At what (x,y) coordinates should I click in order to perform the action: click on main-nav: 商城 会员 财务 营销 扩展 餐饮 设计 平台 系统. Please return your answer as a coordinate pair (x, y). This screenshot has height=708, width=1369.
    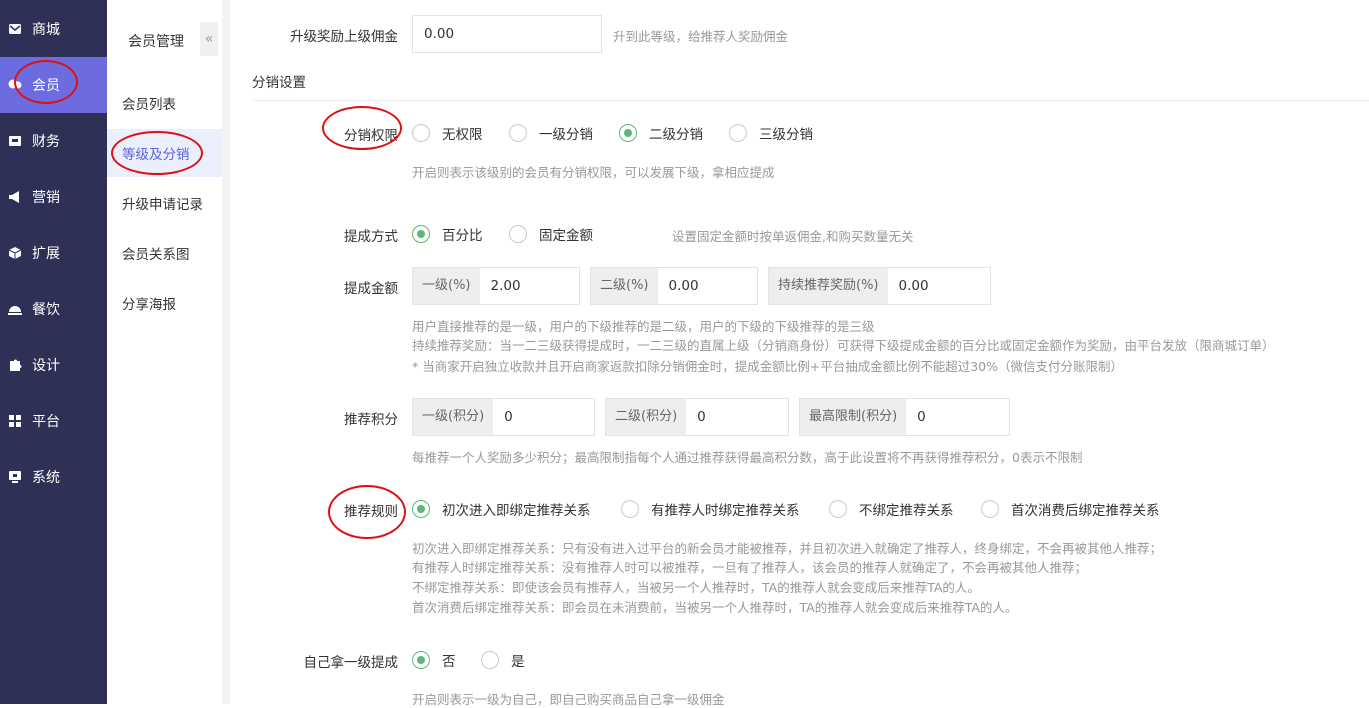
    Looking at the image, I should click on (53, 352).